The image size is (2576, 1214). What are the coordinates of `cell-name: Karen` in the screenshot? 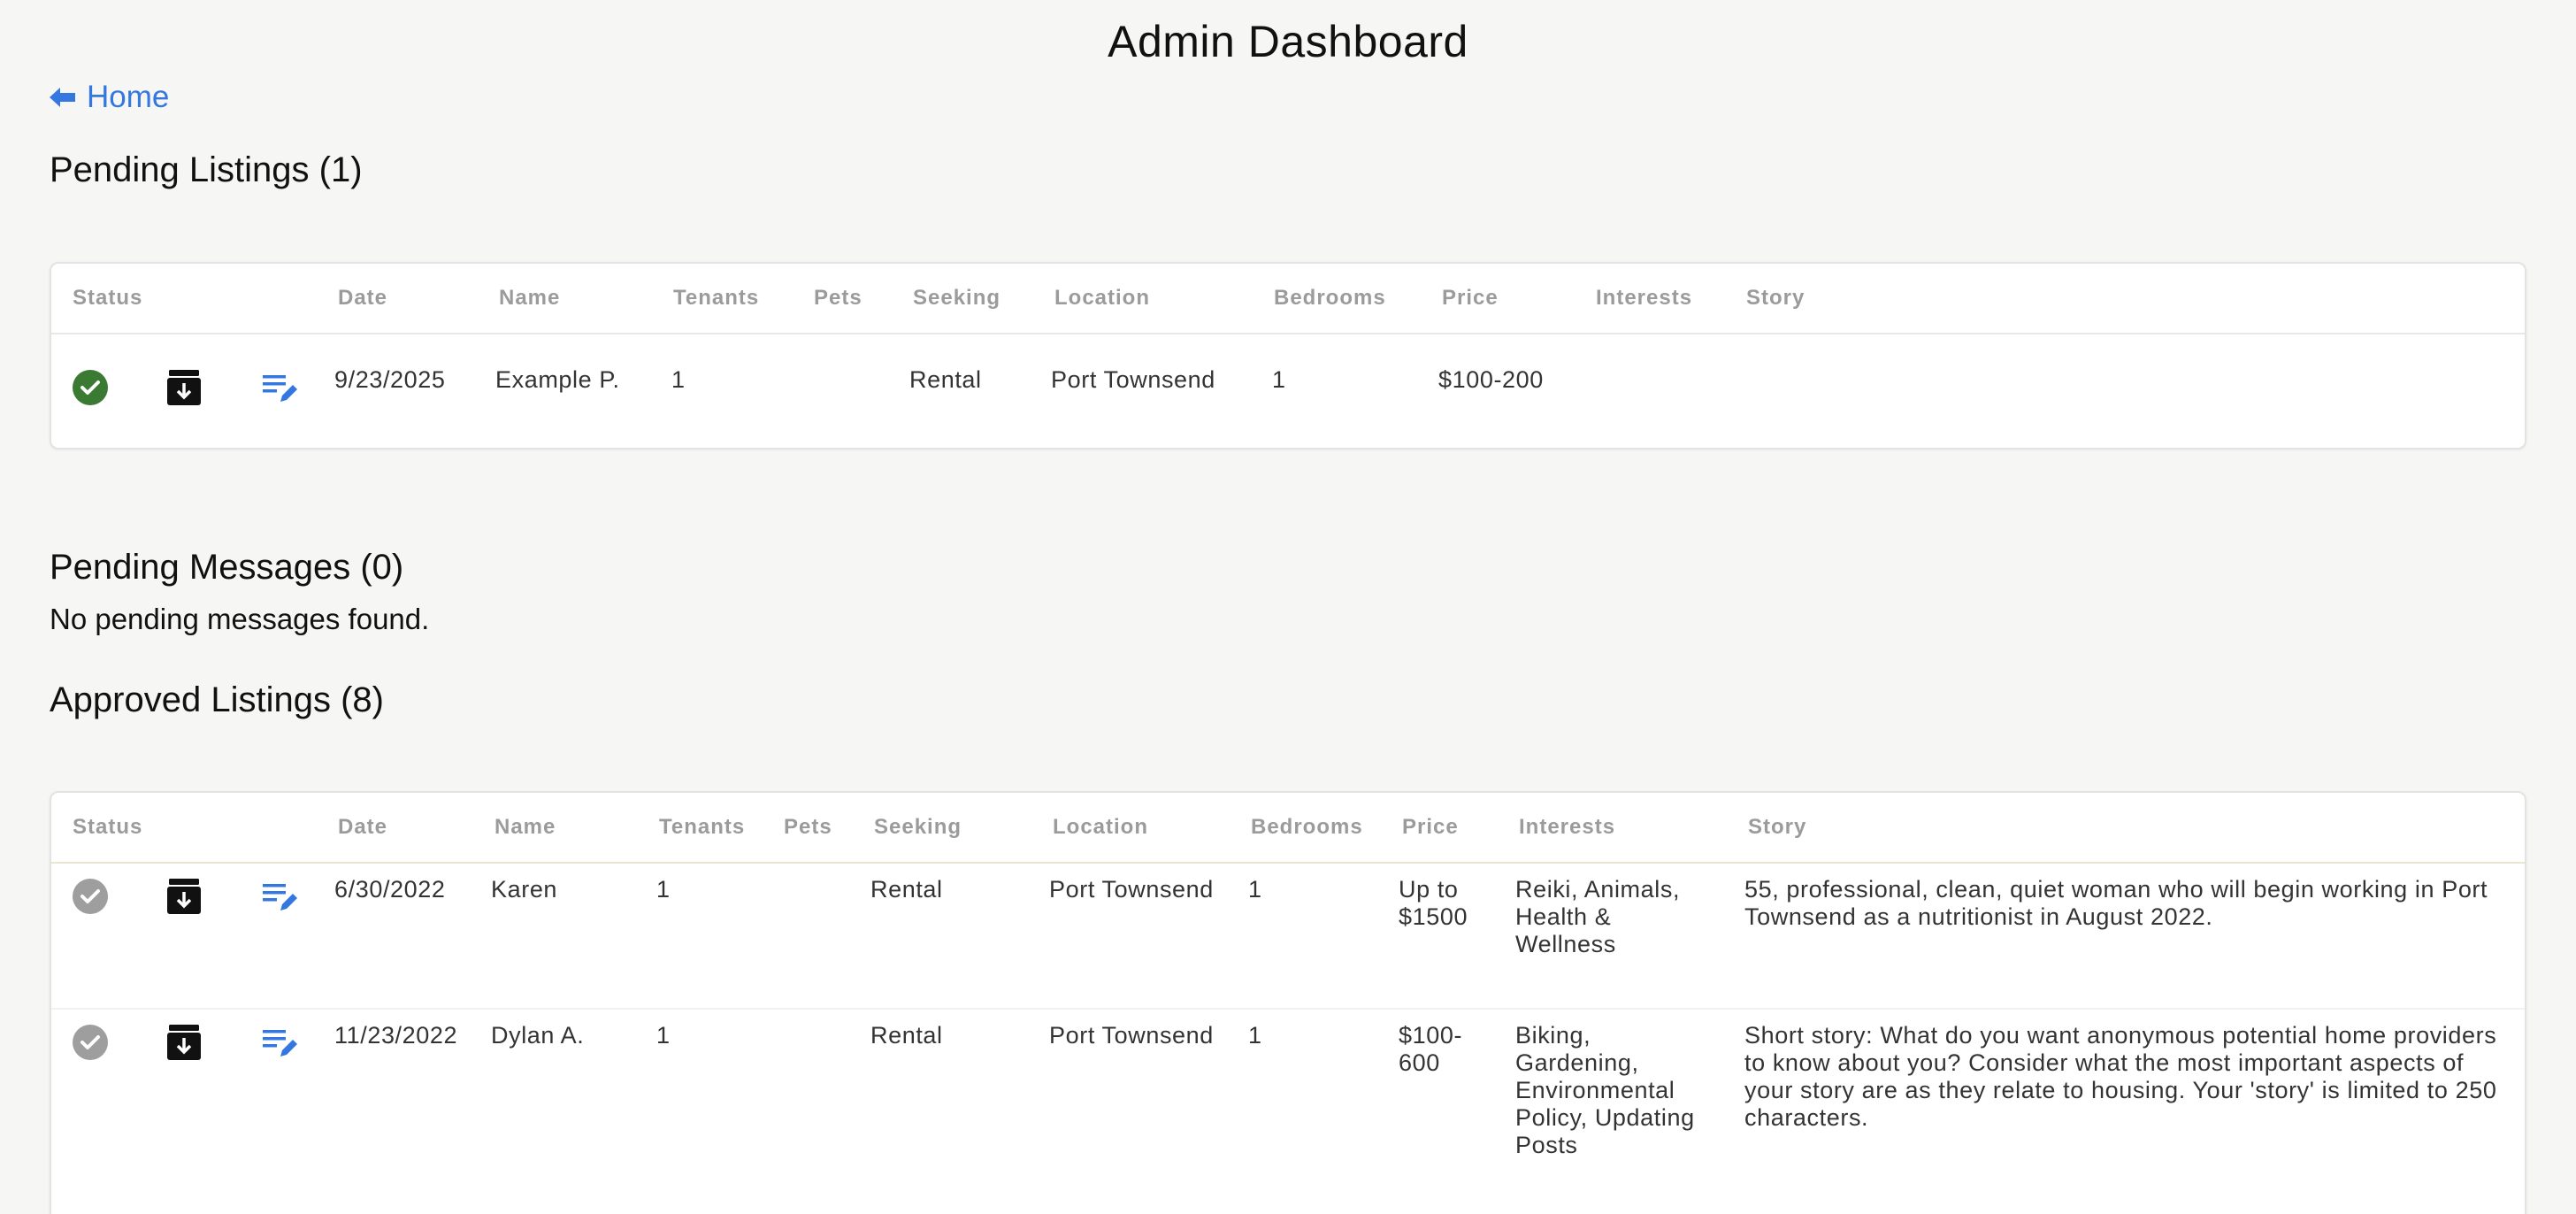 It's located at (524, 889).